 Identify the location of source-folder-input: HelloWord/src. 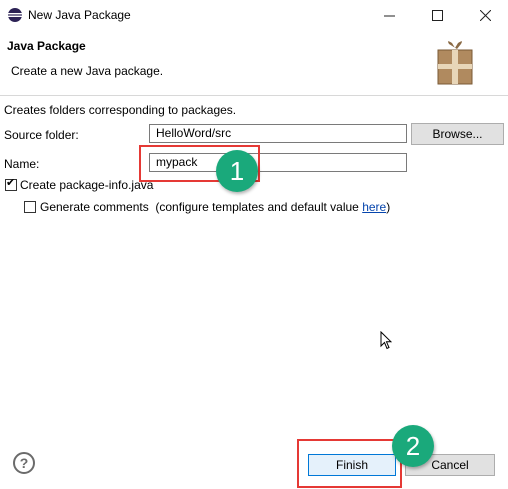
(278, 133).